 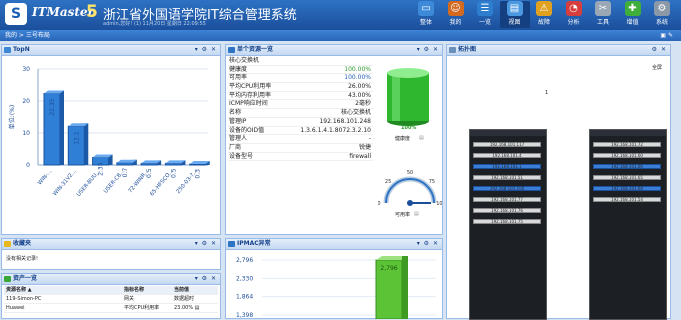 I want to click on rack-device: 192.168.101.75, so click(x=507, y=221).